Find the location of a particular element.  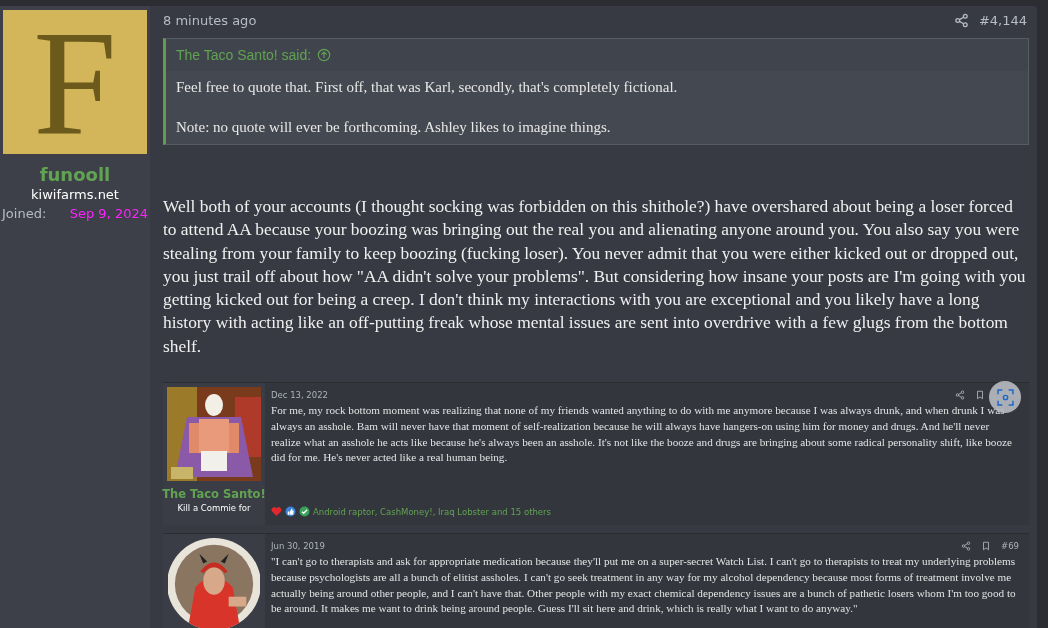

scan-icon is located at coordinates (1005, 397).